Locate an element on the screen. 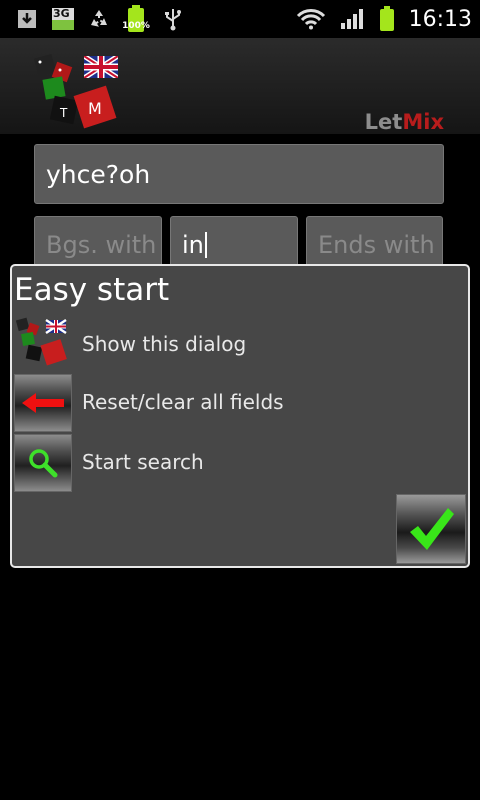 The width and height of the screenshot is (480, 800). usb-icon is located at coordinates (173, 19).